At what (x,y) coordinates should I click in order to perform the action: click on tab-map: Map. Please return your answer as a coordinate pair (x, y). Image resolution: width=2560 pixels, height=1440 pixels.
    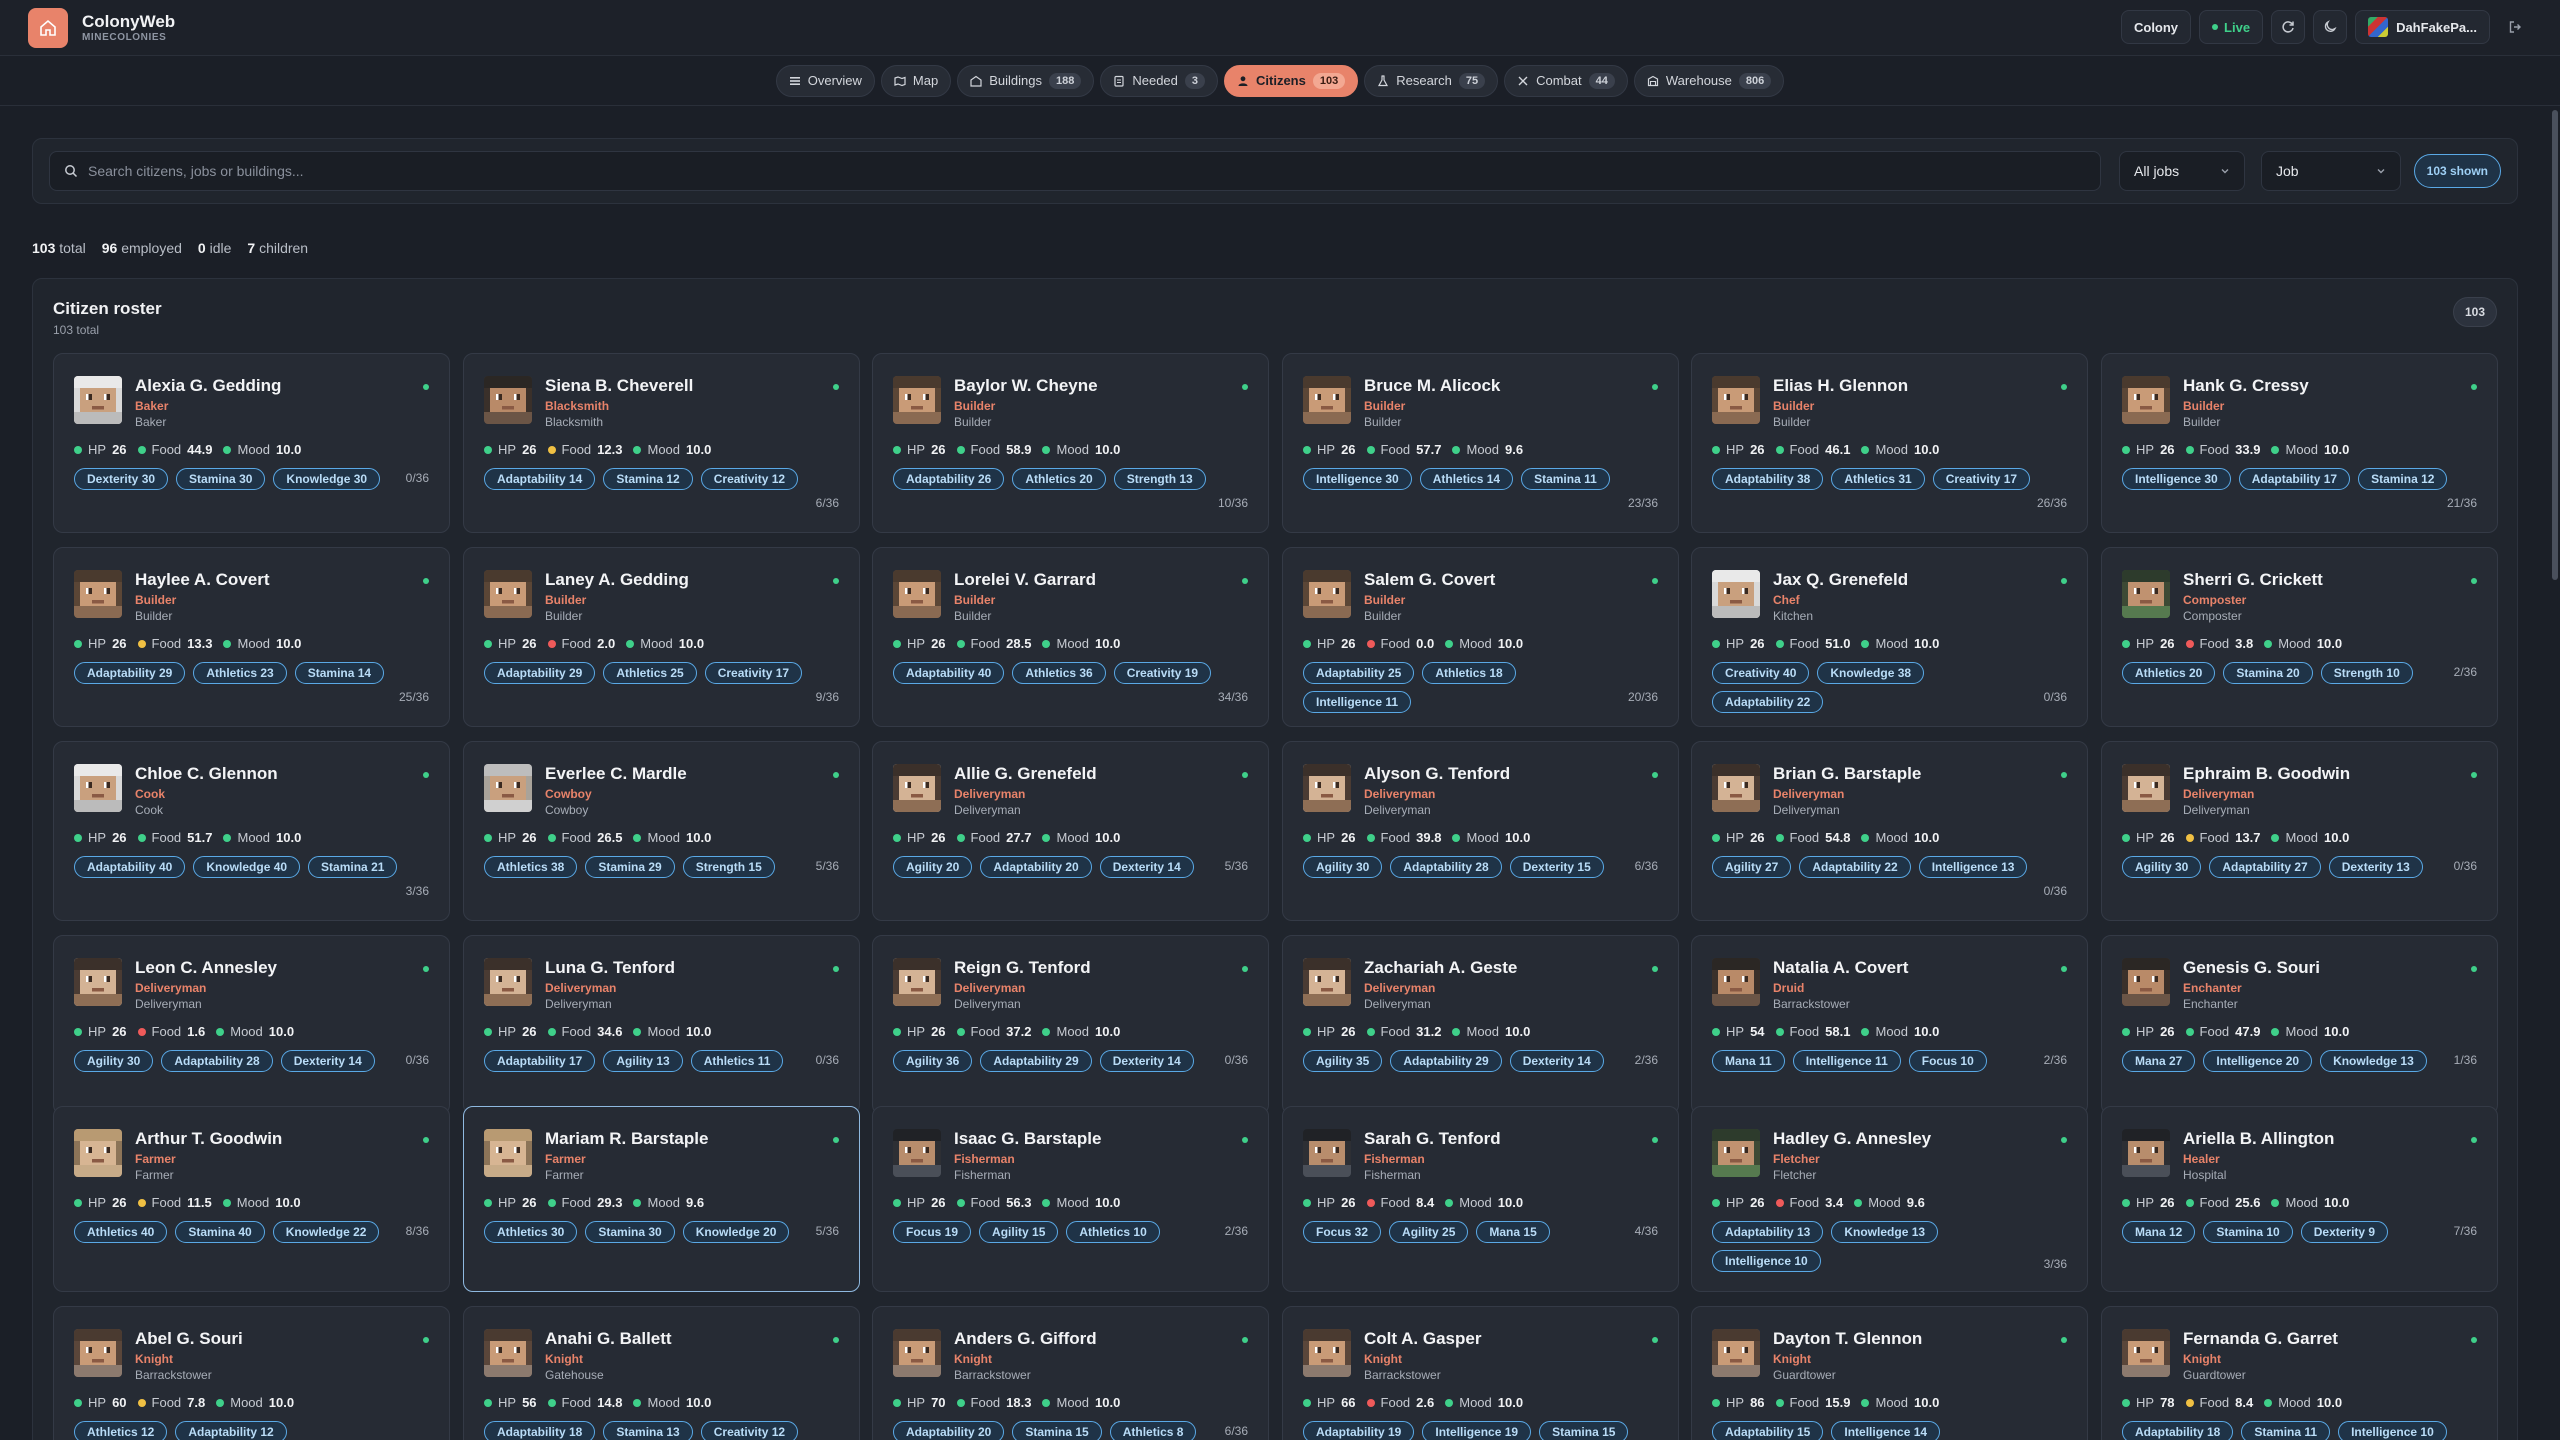
    Looking at the image, I should click on (916, 80).